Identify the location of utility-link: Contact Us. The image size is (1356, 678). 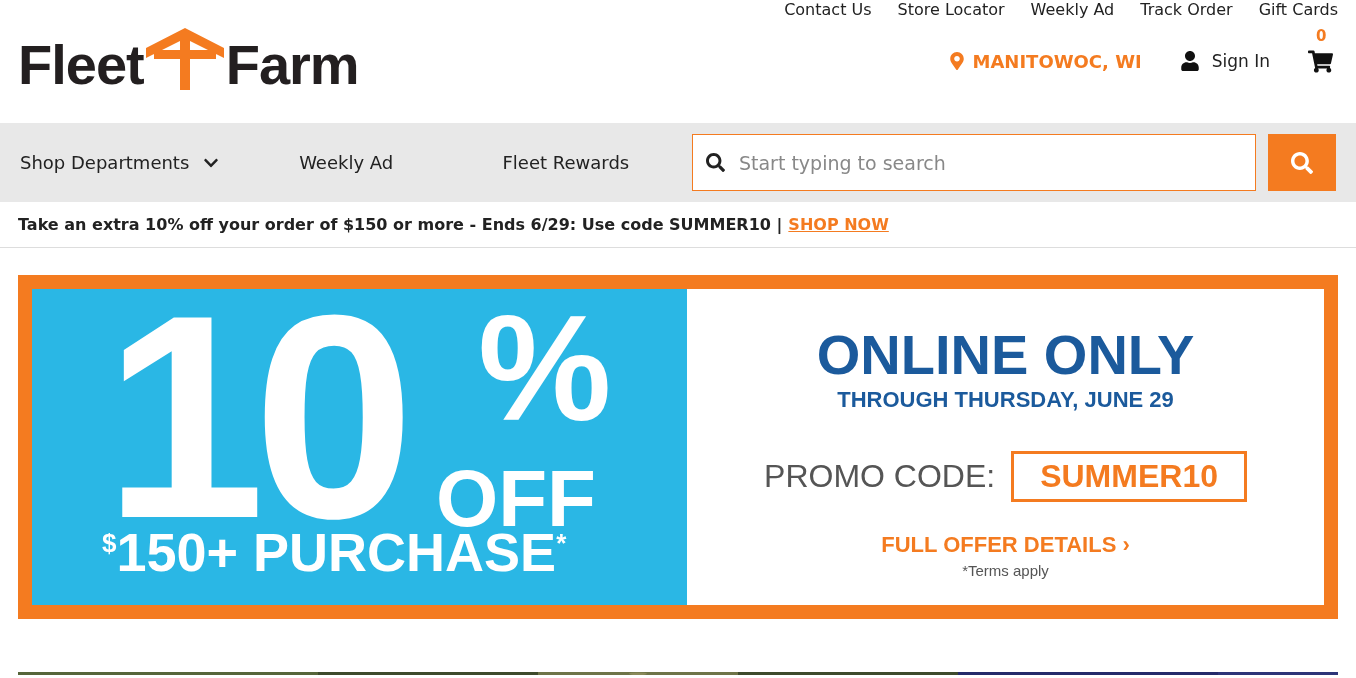
(828, 9).